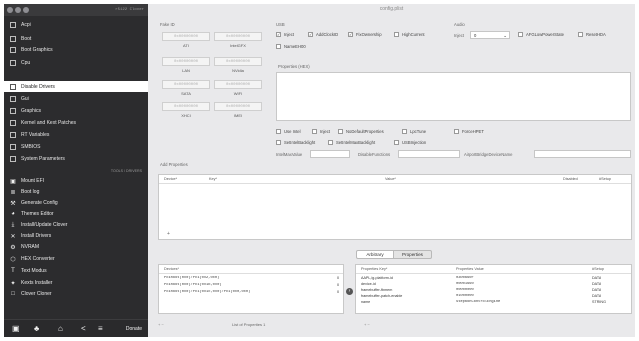 This screenshot has height=341, width=639. Describe the element at coordinates (470, 269) in the screenshot. I see `col-properties-value: Properties Value` at that location.